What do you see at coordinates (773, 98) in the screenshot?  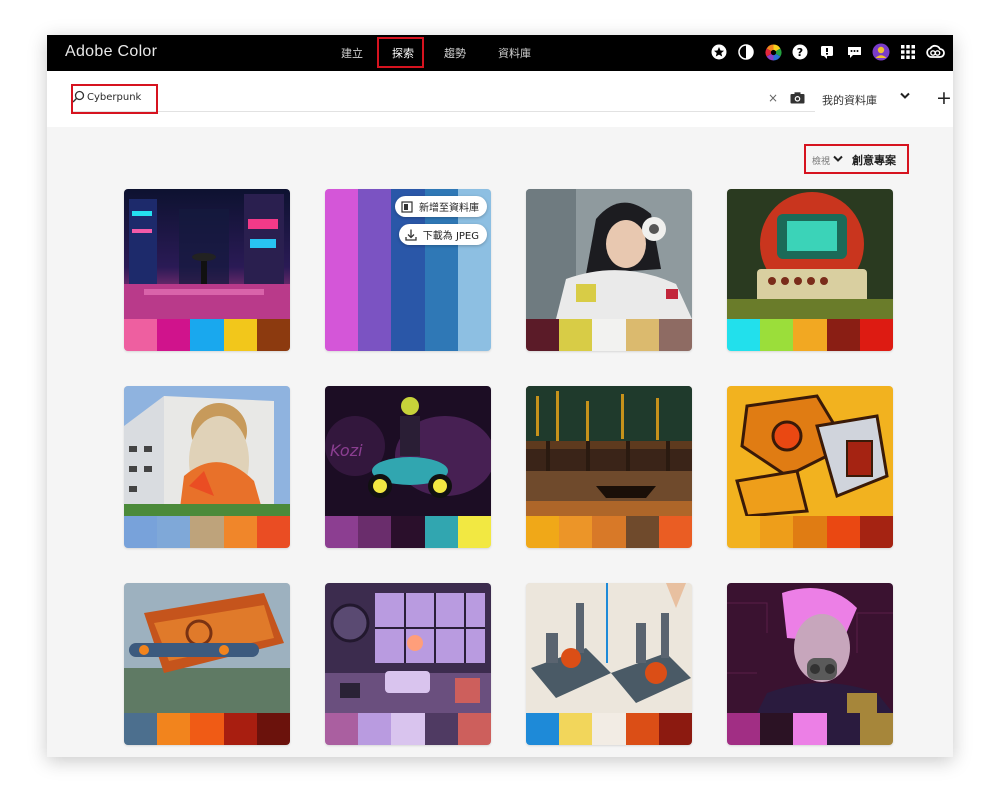 I see `clear-search-button: ×` at bounding box center [773, 98].